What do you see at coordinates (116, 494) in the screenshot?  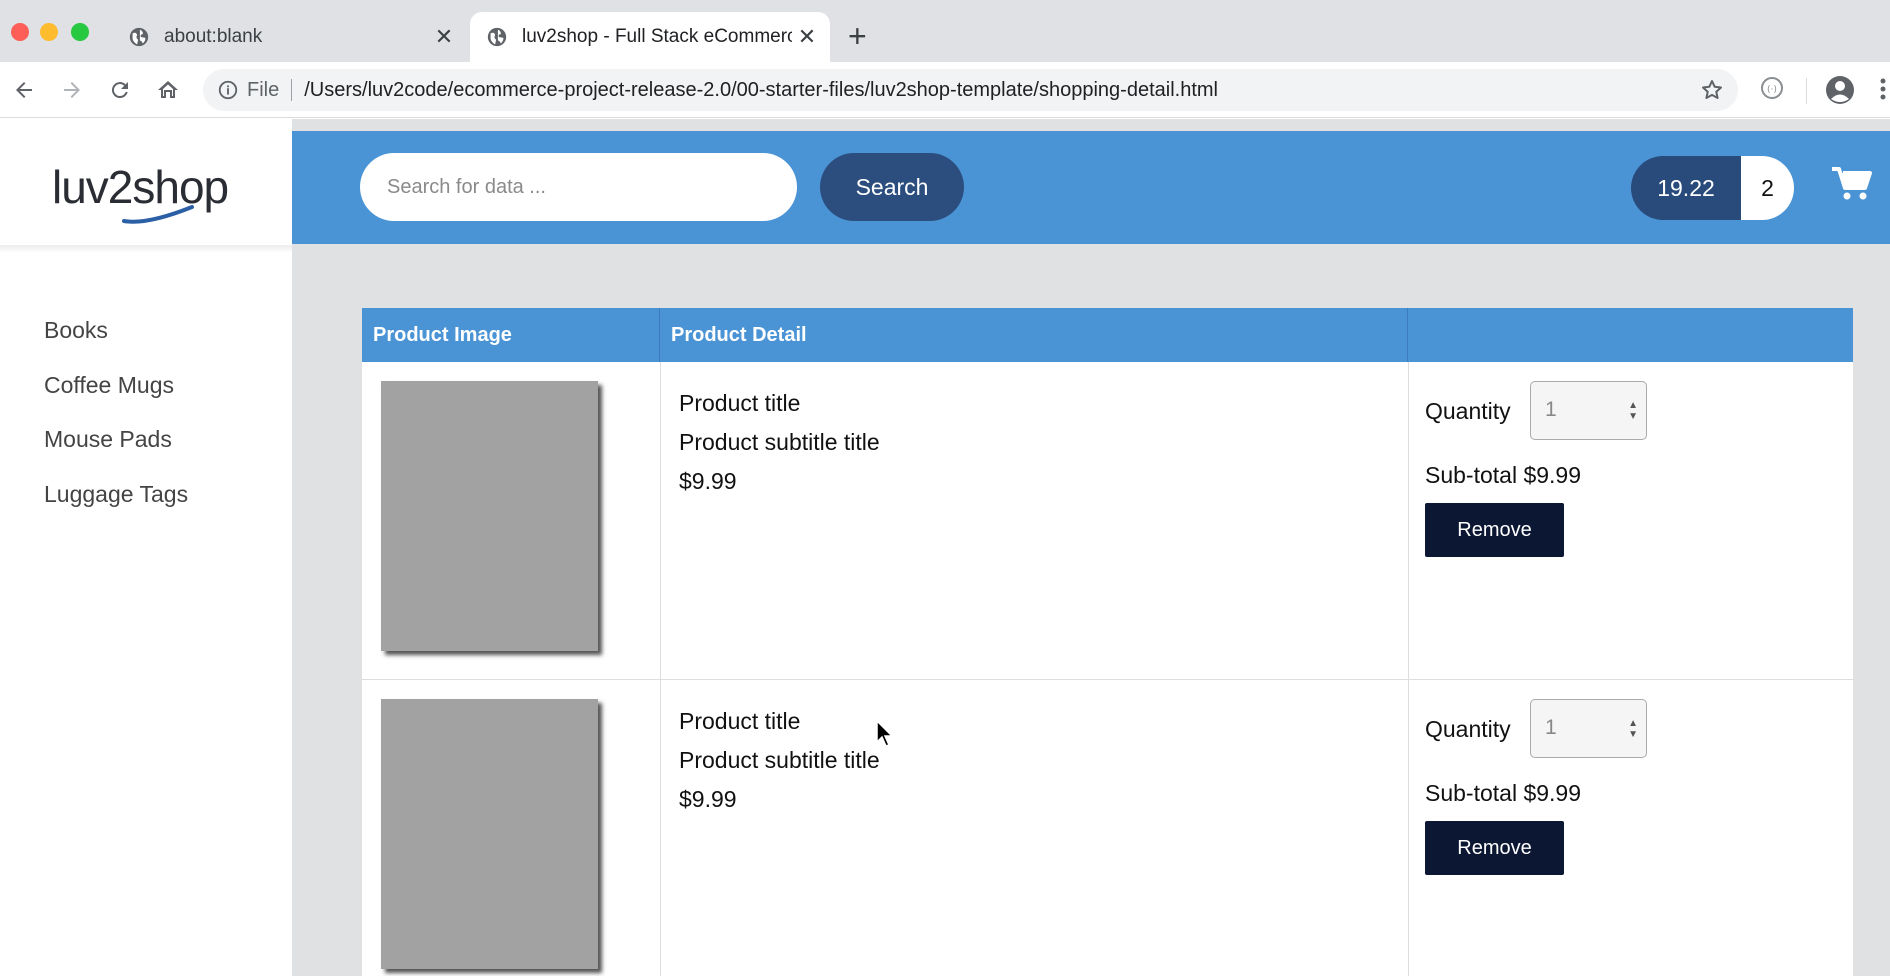 I see `category-item-luggage-tags: Luggage Tags` at bounding box center [116, 494].